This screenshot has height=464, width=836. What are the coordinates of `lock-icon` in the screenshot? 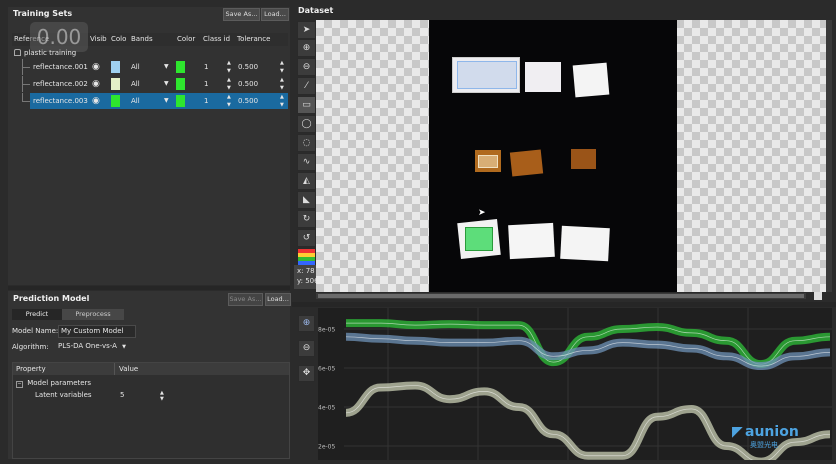 It's located at (17, 52).